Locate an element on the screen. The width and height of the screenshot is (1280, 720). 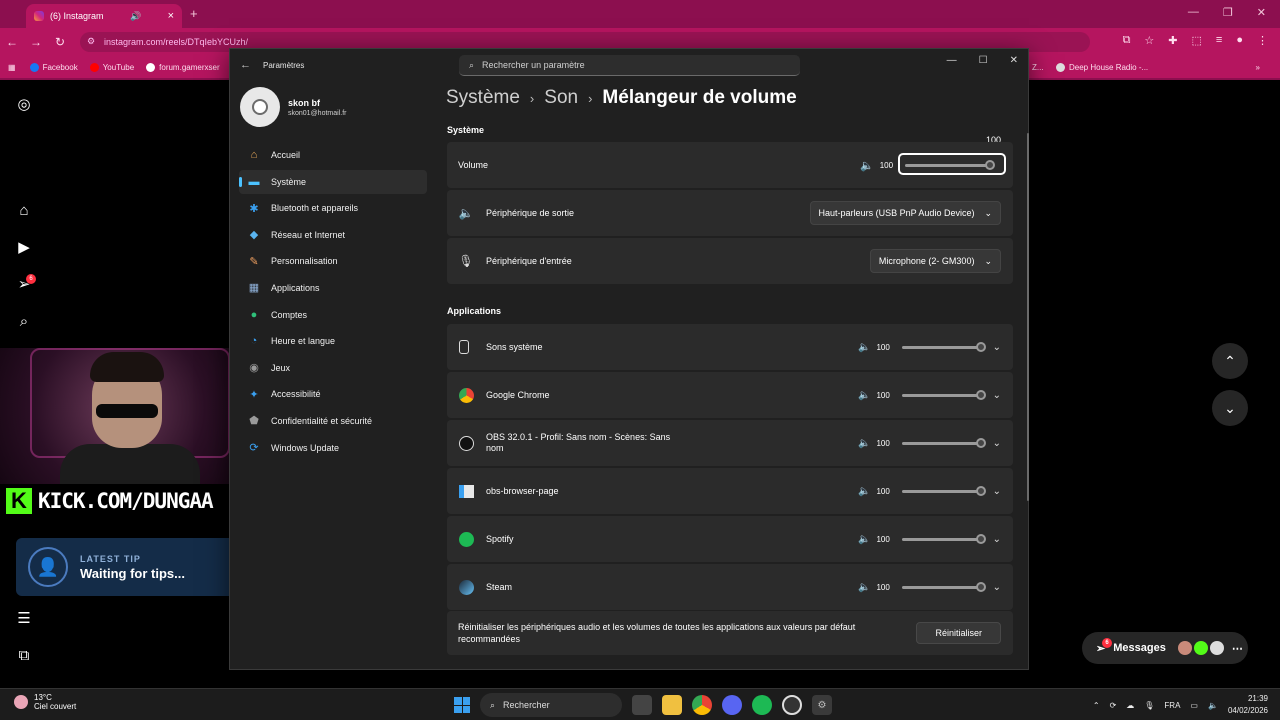
sidebar-item-update: ⟳ Windows Update is located at coordinates (333, 448).